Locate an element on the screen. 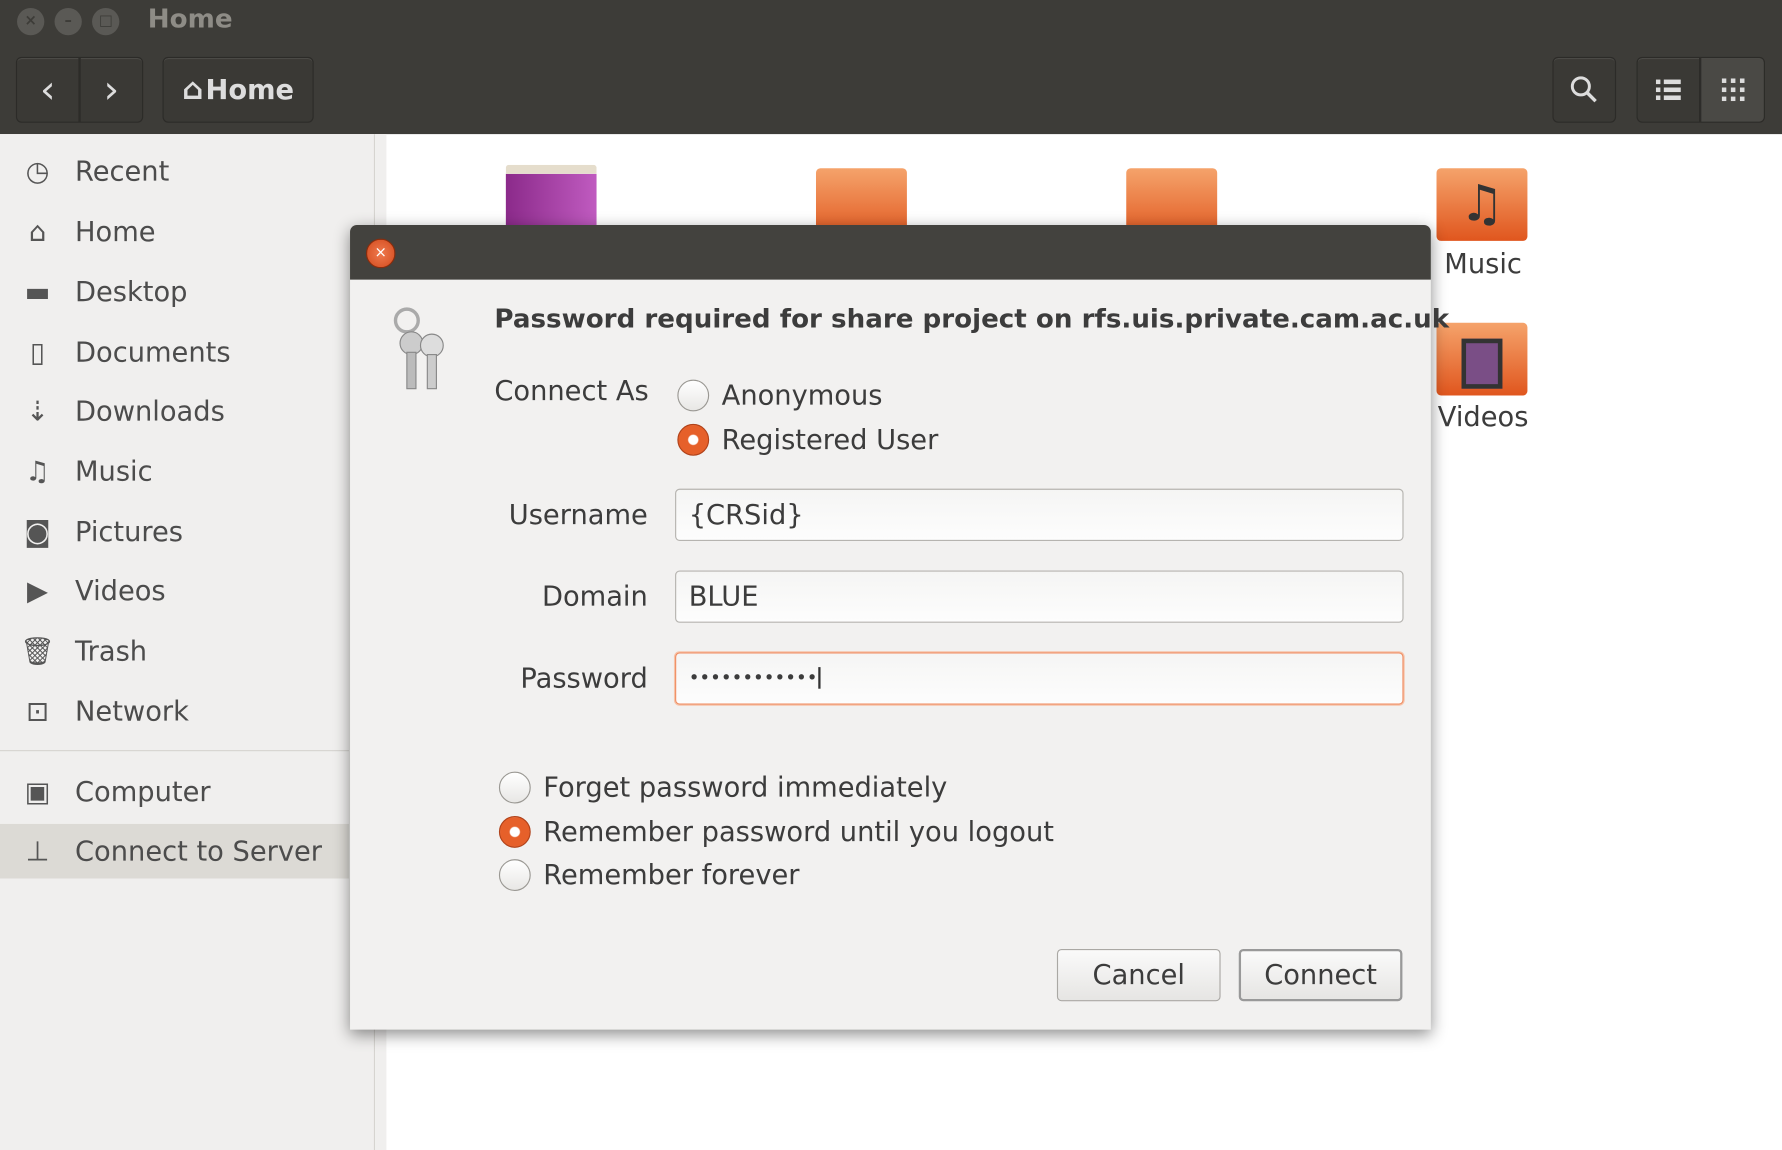 Image resolution: width=1782 pixels, height=1150 pixels. sidebar-item-trash: 🗑 Trash is located at coordinates (174, 651).